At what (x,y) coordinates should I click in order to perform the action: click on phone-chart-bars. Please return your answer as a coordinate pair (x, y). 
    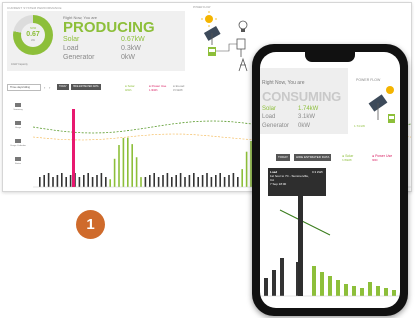
    Looking at the image, I should click on (330, 277).